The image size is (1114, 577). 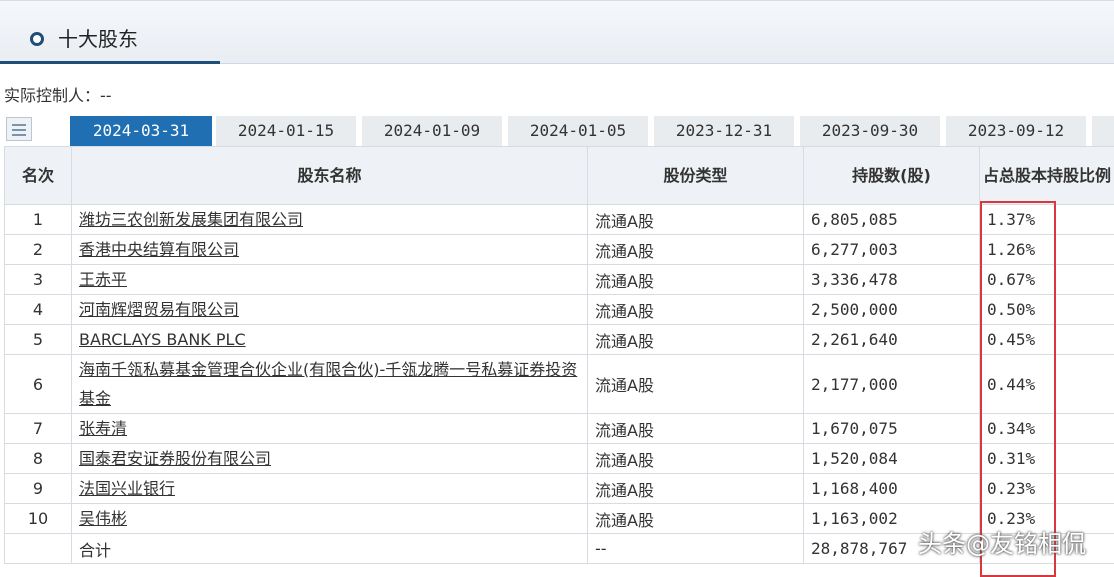 What do you see at coordinates (38, 219) in the screenshot?
I see `cell-rank: 1` at bounding box center [38, 219].